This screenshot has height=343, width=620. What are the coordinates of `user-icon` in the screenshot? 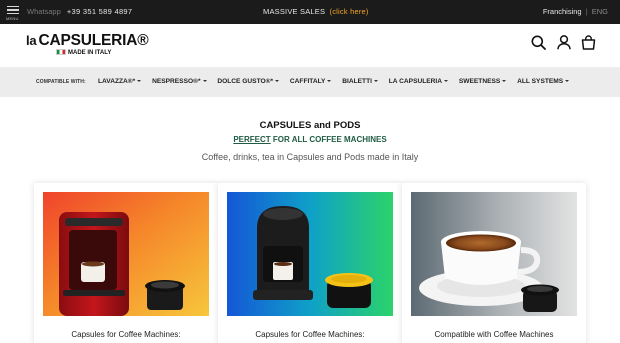 It's located at (563, 45).